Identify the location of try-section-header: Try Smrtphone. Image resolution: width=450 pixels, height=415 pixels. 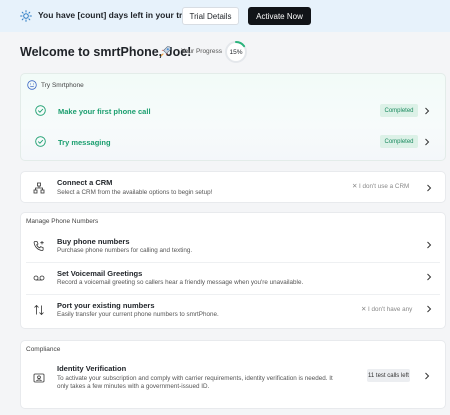
(55, 85).